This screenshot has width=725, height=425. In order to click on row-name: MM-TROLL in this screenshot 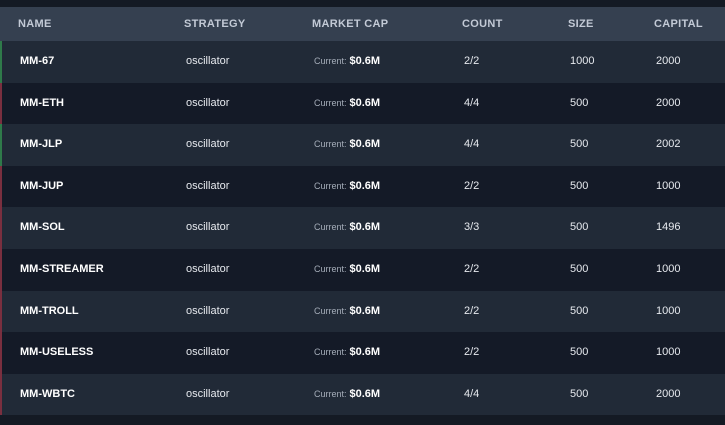, I will do `click(49, 310)`.